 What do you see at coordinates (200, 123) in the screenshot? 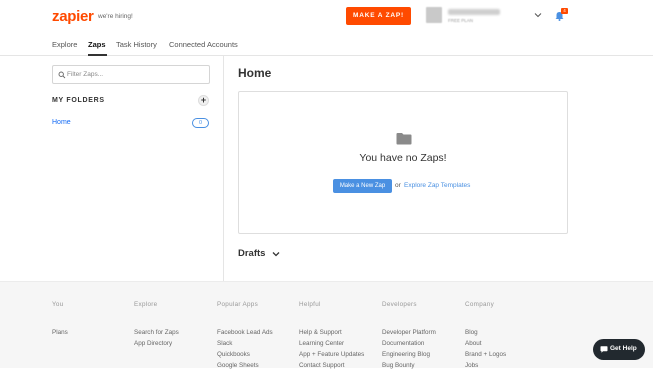
I see `folder-home-count: 0` at bounding box center [200, 123].